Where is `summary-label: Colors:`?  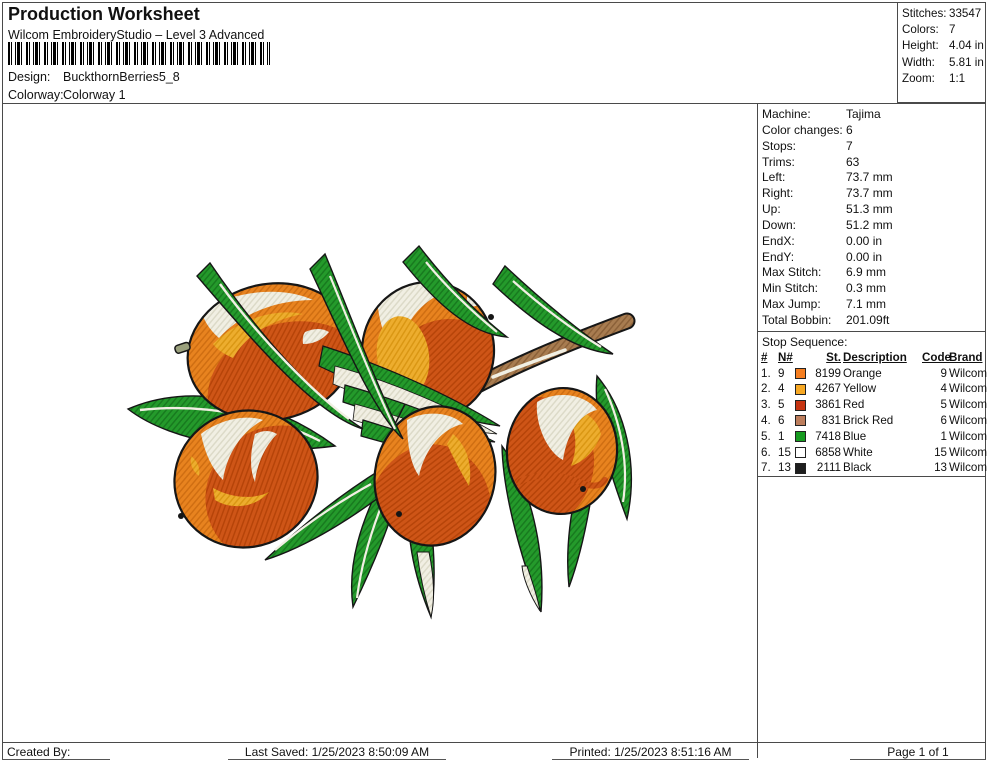 summary-label: Colors: is located at coordinates (920, 30).